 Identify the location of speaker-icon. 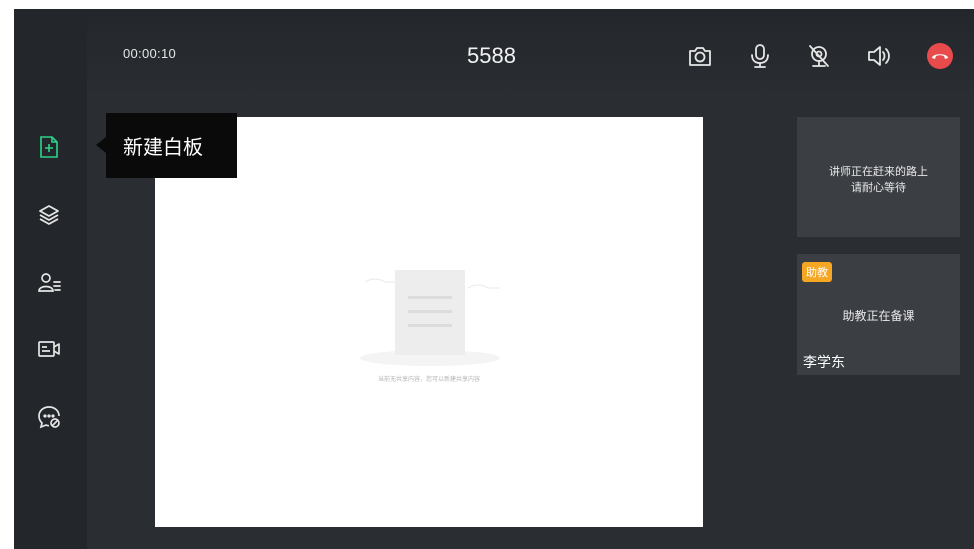
(879, 56).